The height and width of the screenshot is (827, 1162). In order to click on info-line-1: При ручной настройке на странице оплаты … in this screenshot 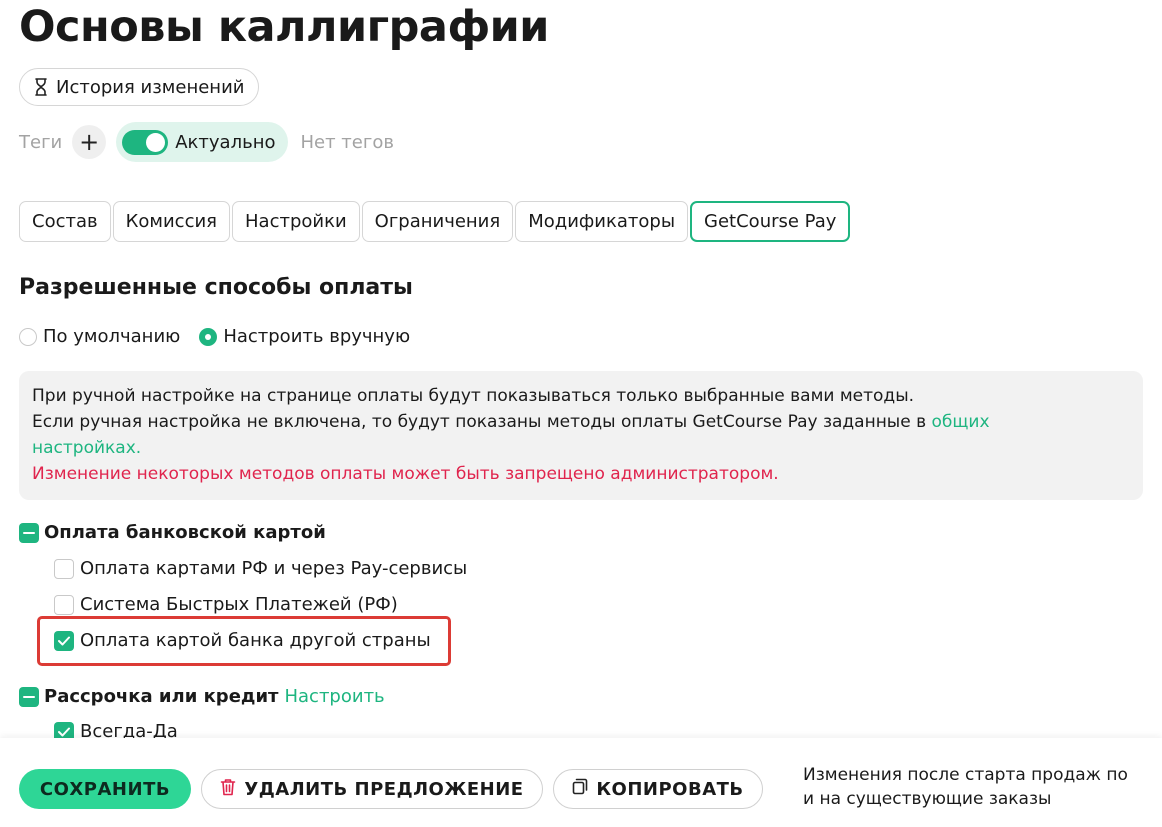, I will do `click(473, 396)`.